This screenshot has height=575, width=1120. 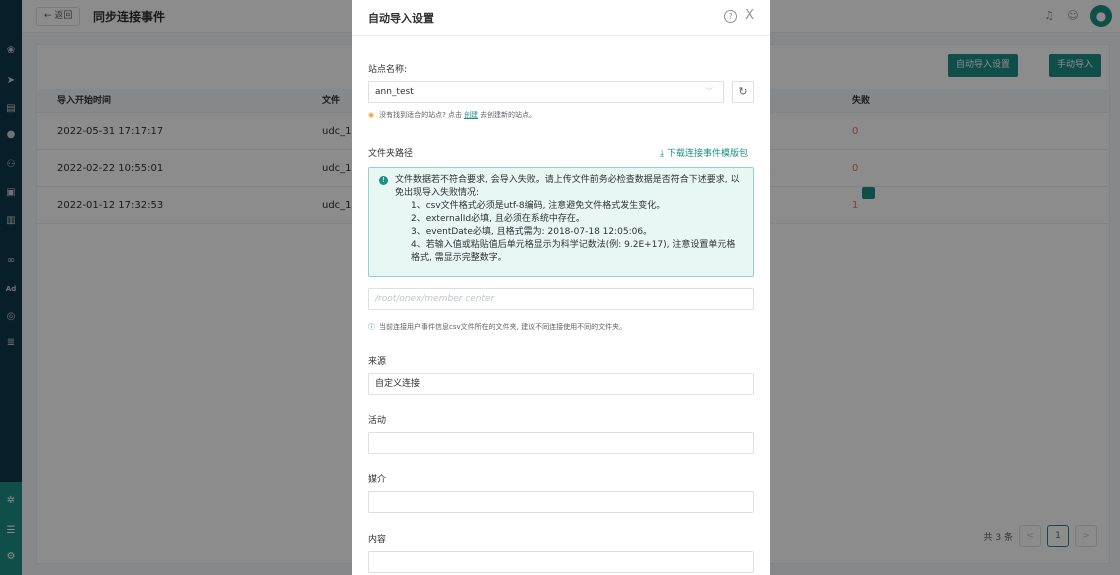 I want to click on medium-input, so click(x=561, y=502).